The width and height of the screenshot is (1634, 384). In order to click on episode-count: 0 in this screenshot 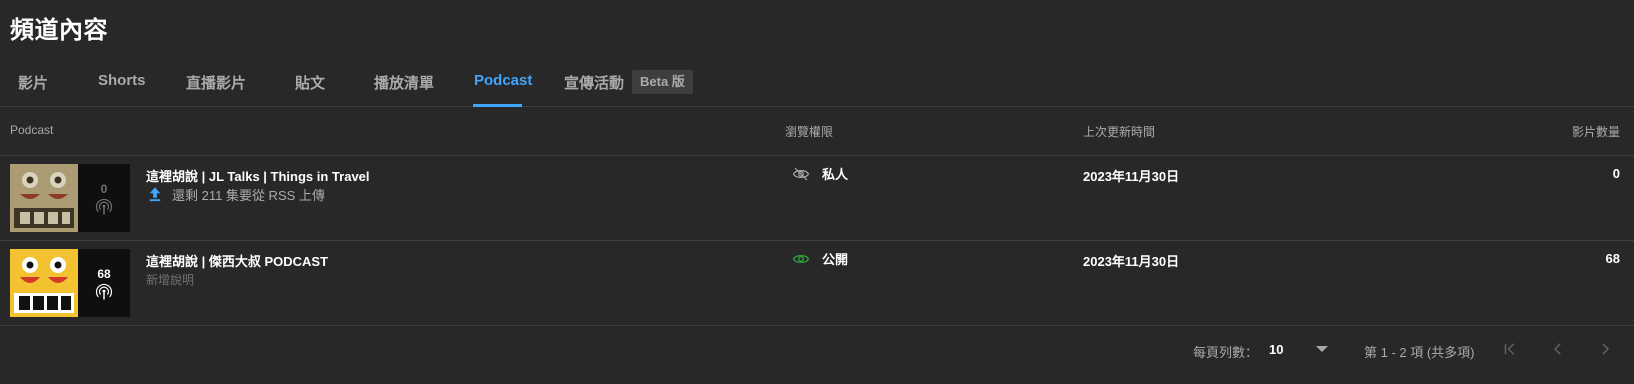, I will do `click(104, 189)`.